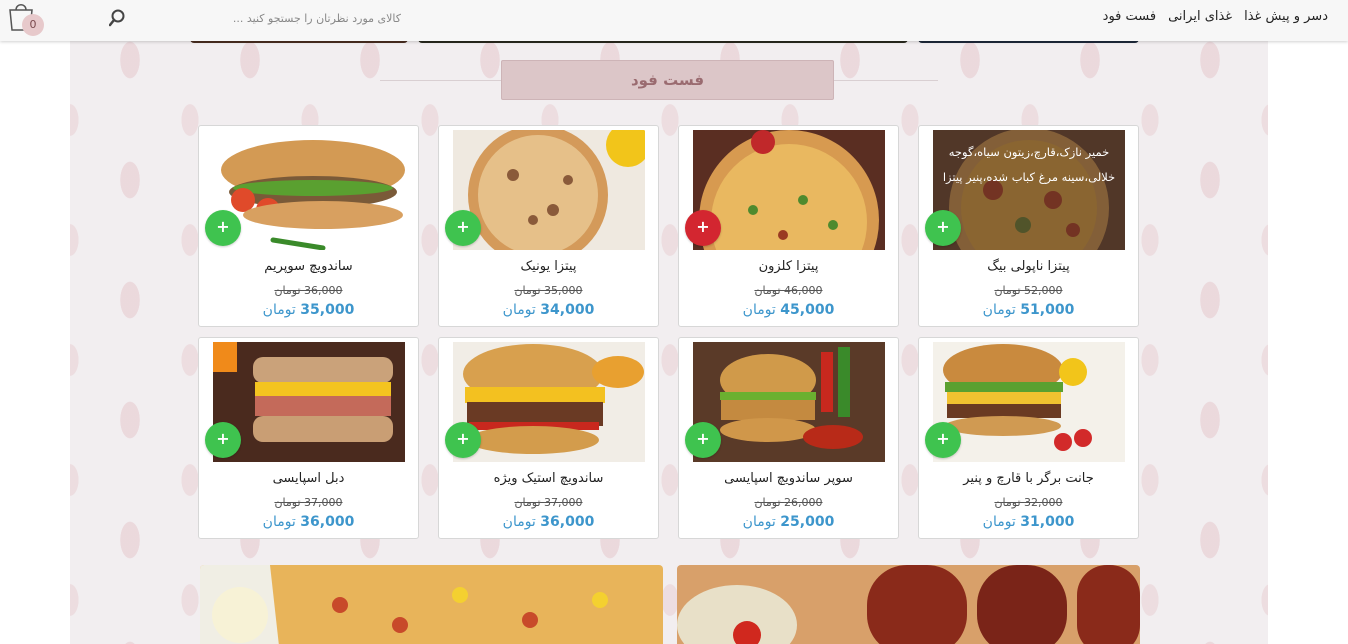 Image resolution: width=1348 pixels, height=644 pixels. What do you see at coordinates (308, 266) in the screenshot?
I see `product-name: ساندویچ سوپریم` at bounding box center [308, 266].